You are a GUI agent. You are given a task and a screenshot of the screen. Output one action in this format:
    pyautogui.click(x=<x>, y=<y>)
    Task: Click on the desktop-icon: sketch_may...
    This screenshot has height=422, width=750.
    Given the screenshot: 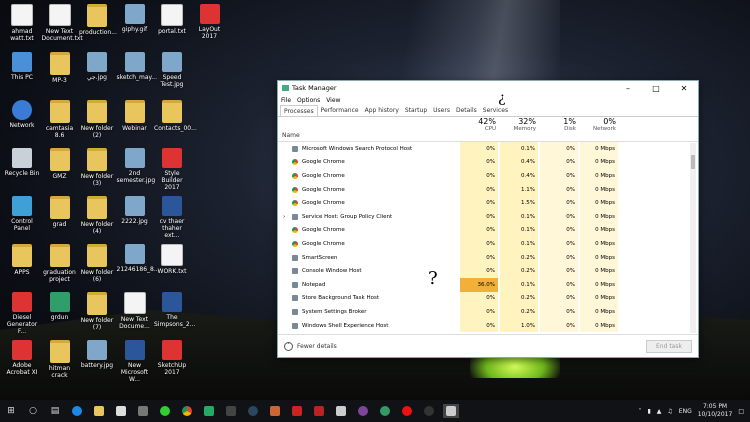 What is the action you would take?
    pyautogui.click(x=137, y=66)
    